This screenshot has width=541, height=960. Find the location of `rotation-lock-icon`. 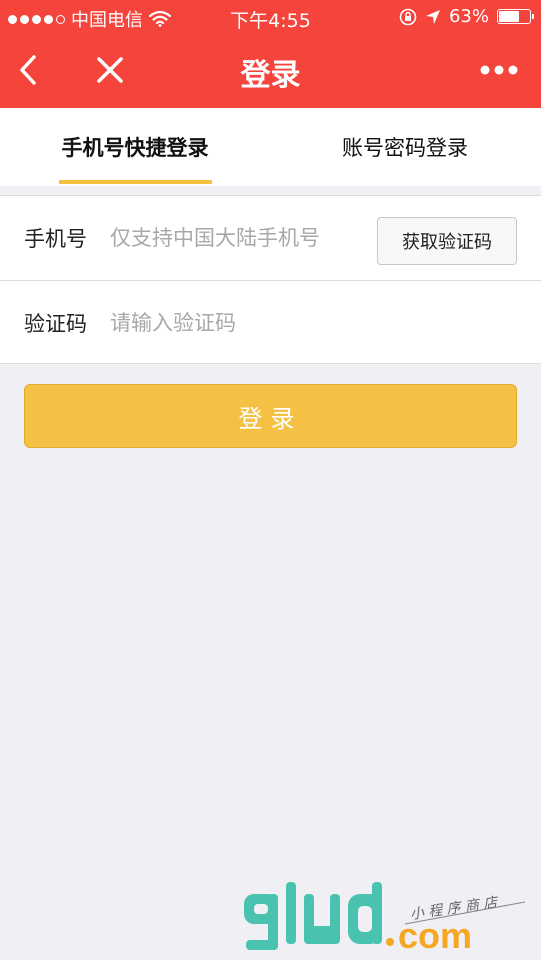

rotation-lock-icon is located at coordinates (408, 16).